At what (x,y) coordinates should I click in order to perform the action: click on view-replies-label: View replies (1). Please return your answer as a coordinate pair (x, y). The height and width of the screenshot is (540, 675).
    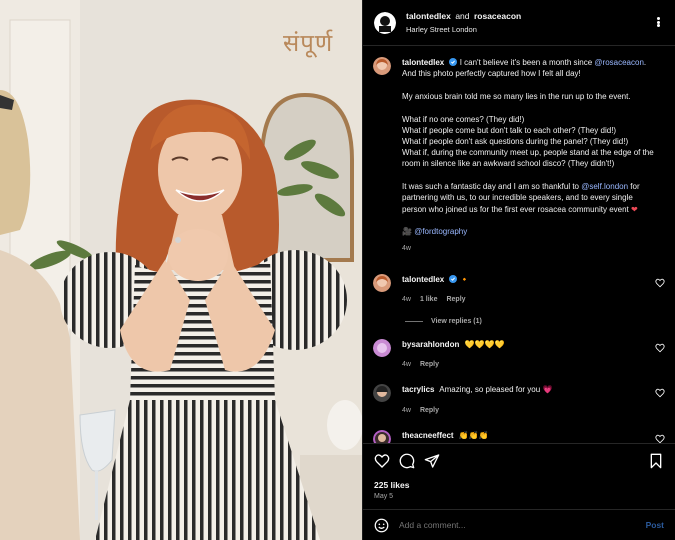
    Looking at the image, I should click on (456, 322).